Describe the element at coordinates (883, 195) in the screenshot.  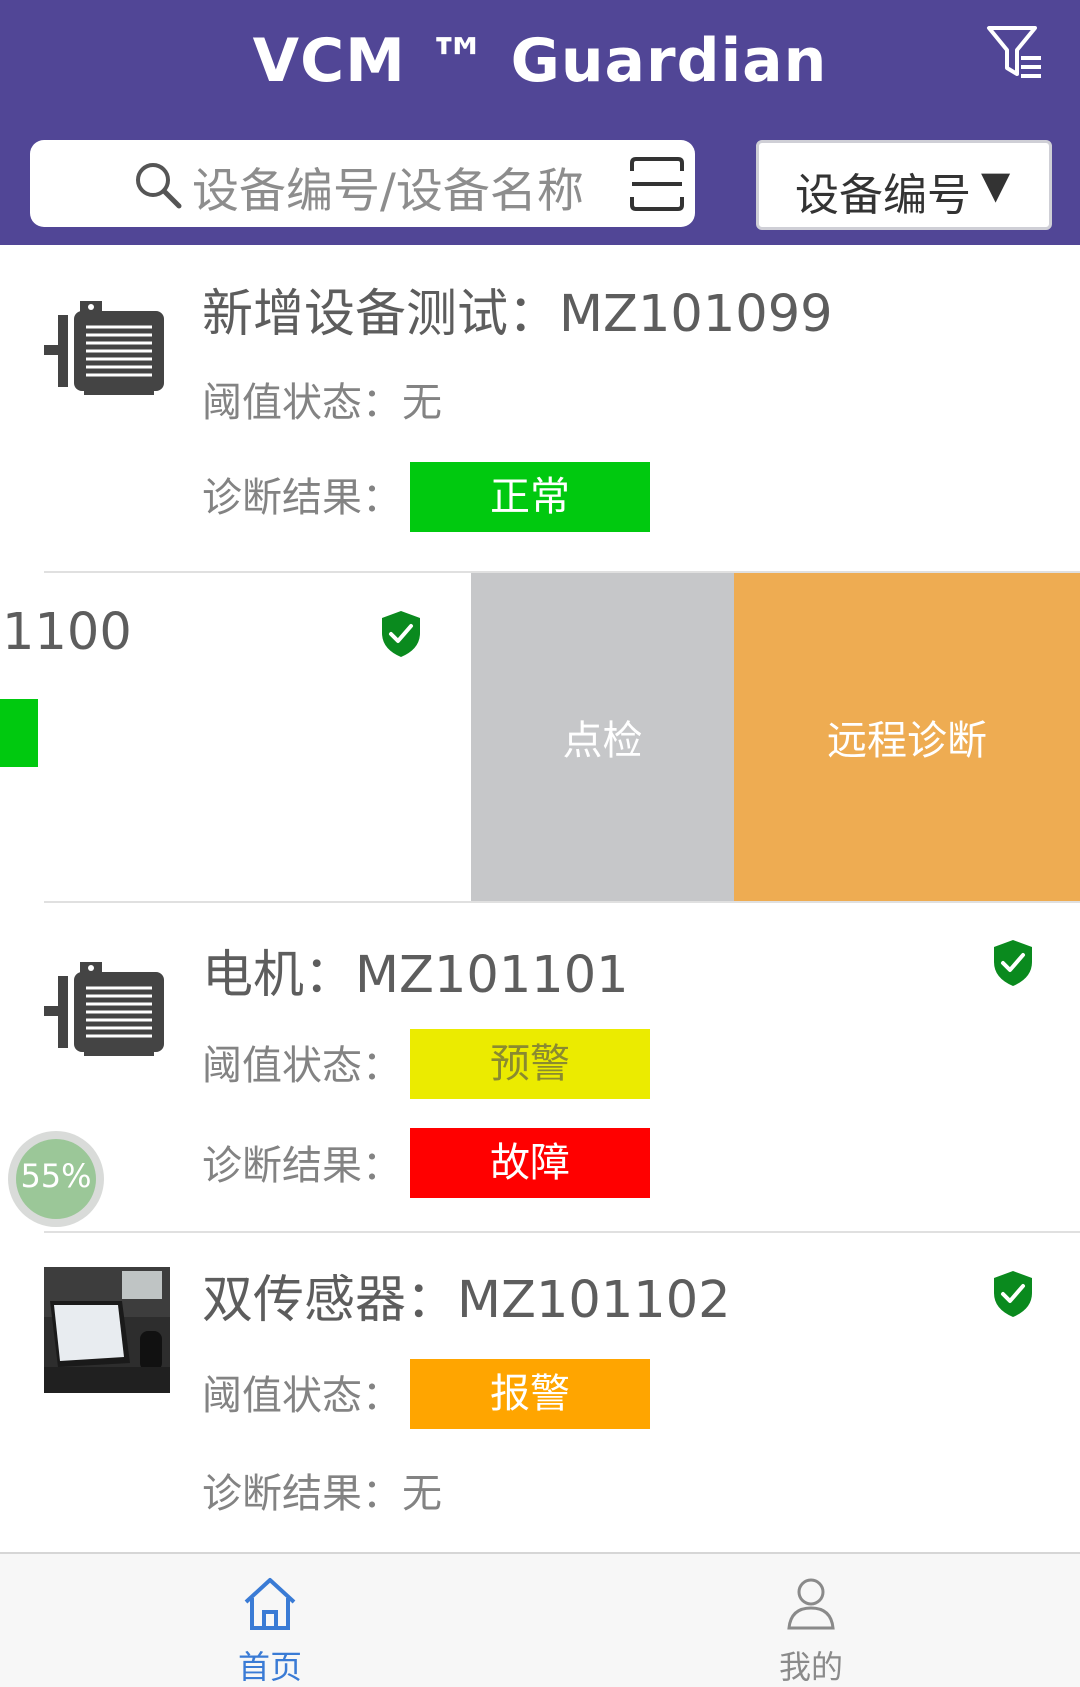
I see `search-type-label: 设备编号` at that location.